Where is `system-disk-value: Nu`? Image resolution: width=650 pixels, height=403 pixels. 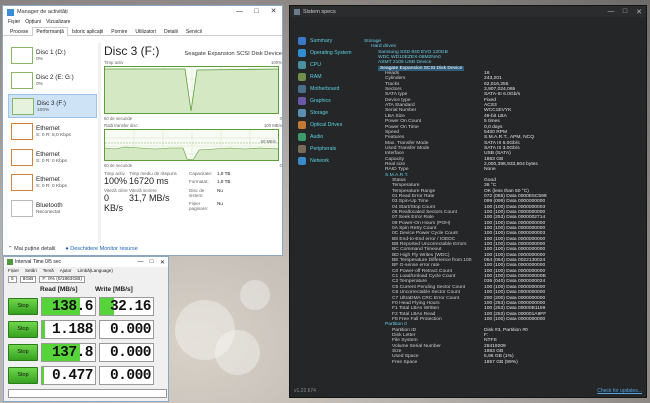
system-disk-value: Nu is located at coordinates (220, 190).